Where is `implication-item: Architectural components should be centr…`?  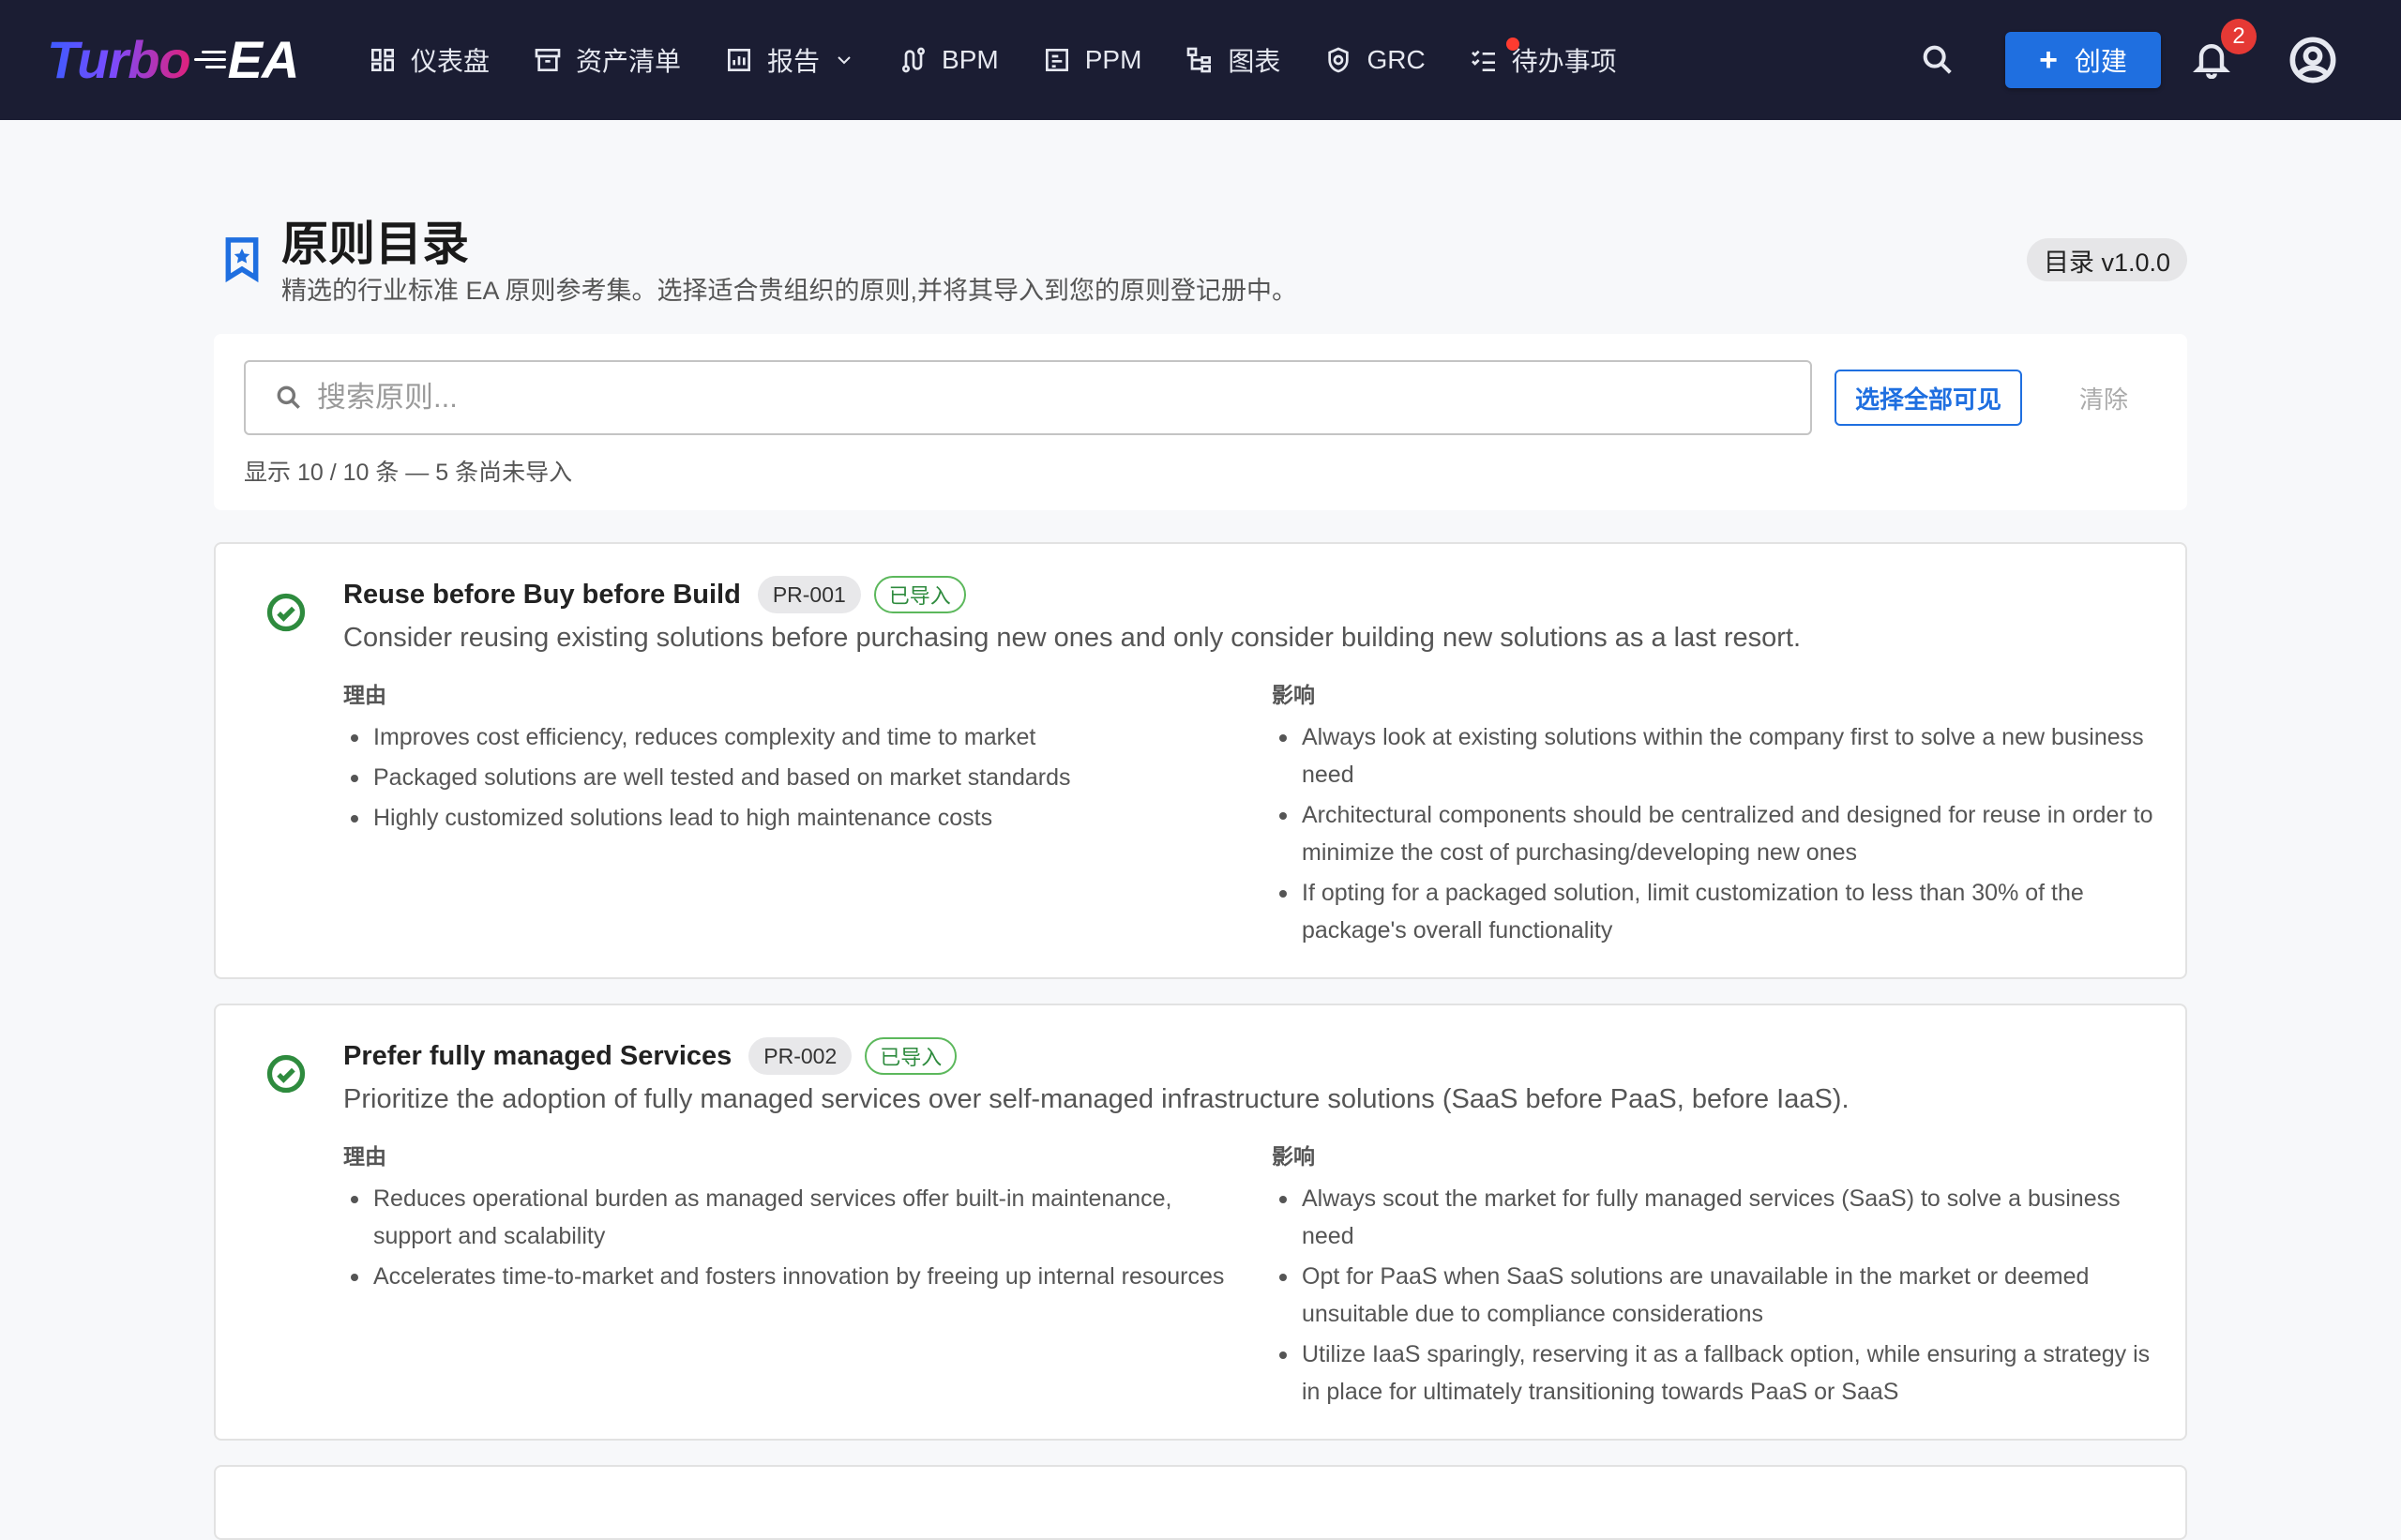
implication-item: Architectural components should be centr… is located at coordinates (1712, 833).